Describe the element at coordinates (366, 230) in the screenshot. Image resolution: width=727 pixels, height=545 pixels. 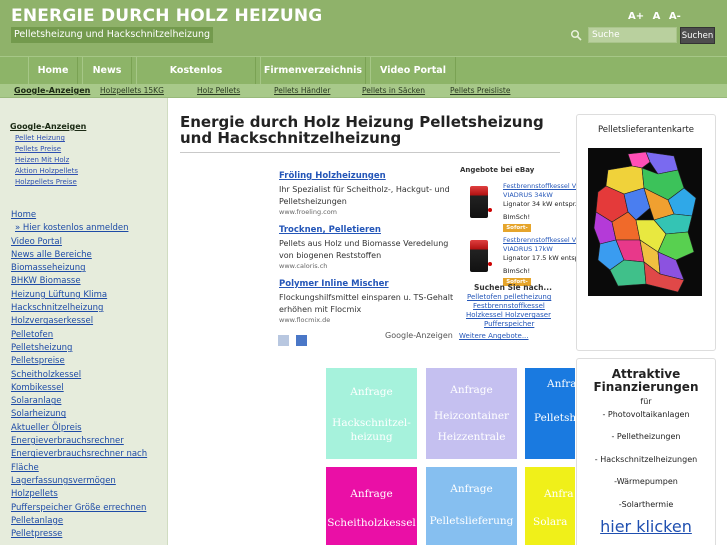
I see `ad-title: Trocknen, Pelletieren` at that location.